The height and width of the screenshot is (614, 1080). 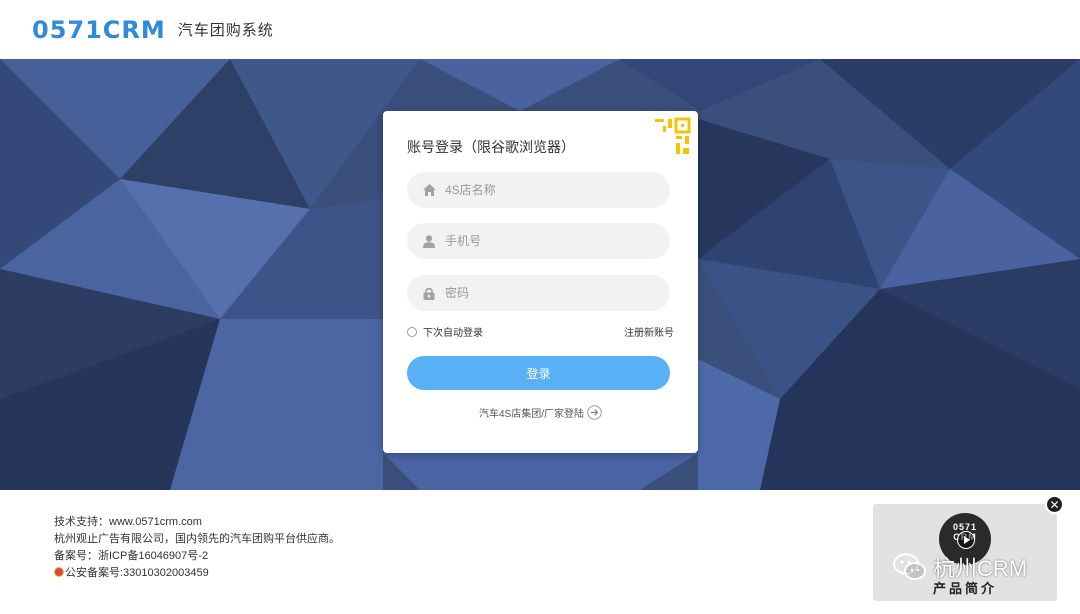 What do you see at coordinates (128, 522) in the screenshot?
I see `support-line: 技术支持：www.0571crm.com` at bounding box center [128, 522].